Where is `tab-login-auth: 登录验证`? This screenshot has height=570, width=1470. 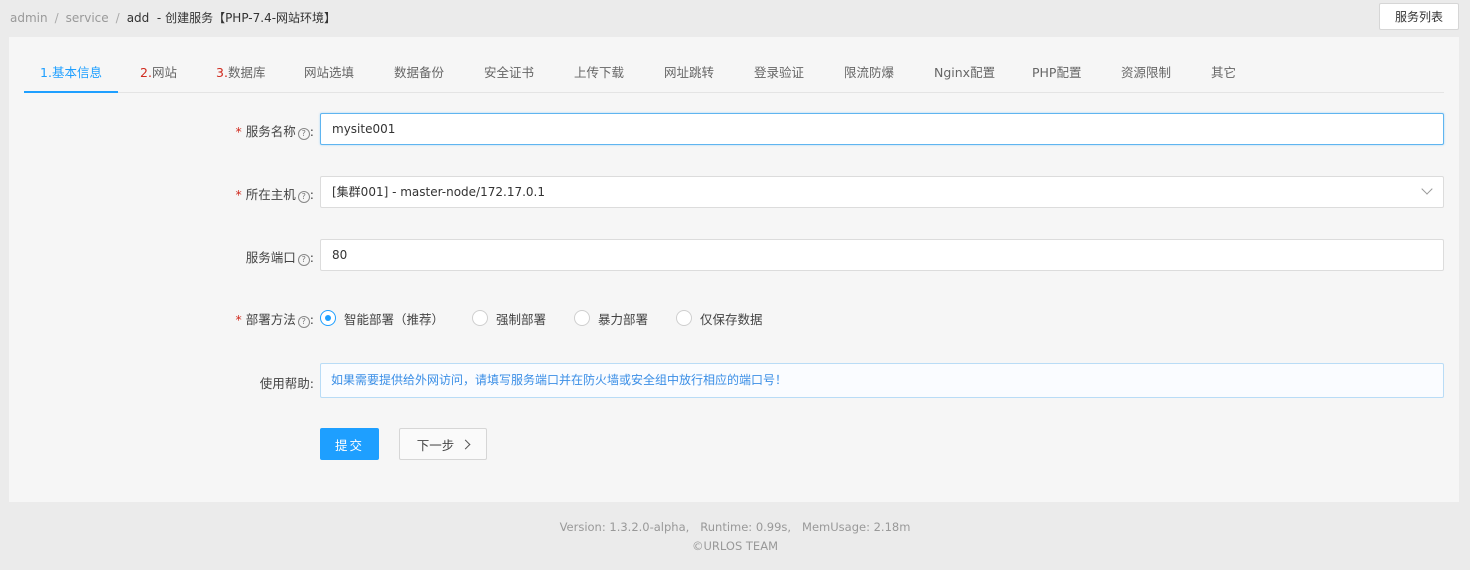 tab-login-auth: 登录验证 is located at coordinates (779, 74).